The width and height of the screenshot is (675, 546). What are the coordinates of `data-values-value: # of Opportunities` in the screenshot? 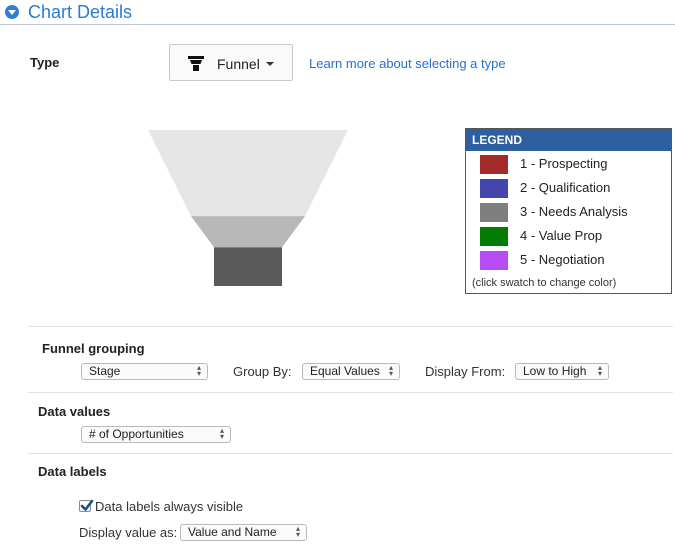 It's located at (136, 434).